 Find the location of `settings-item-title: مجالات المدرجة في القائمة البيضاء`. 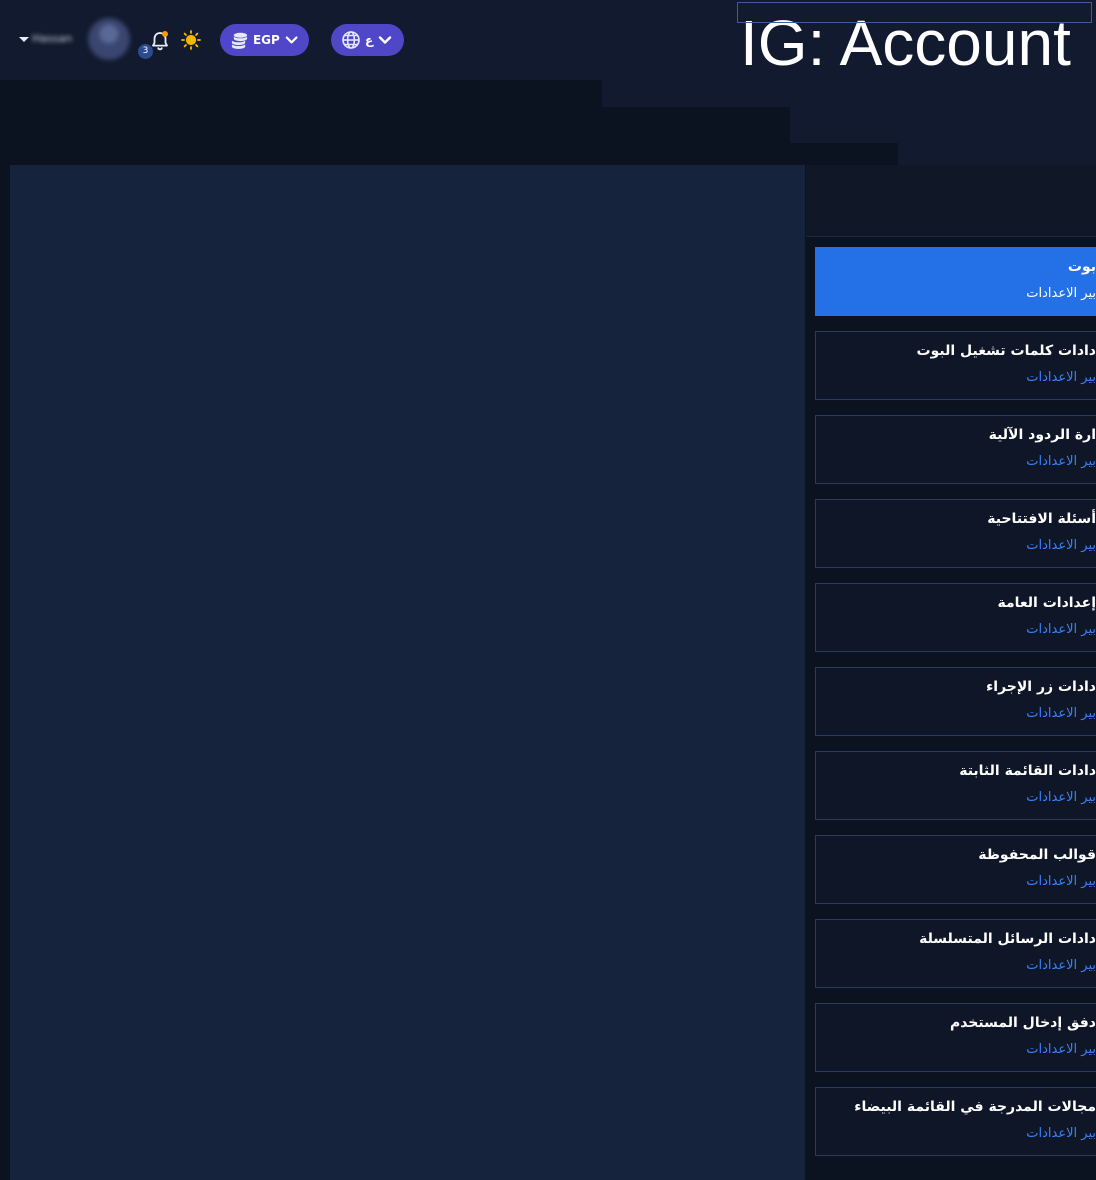

settings-item-title: مجالات المدرجة في القائمة البيضاء is located at coordinates (975, 1107).